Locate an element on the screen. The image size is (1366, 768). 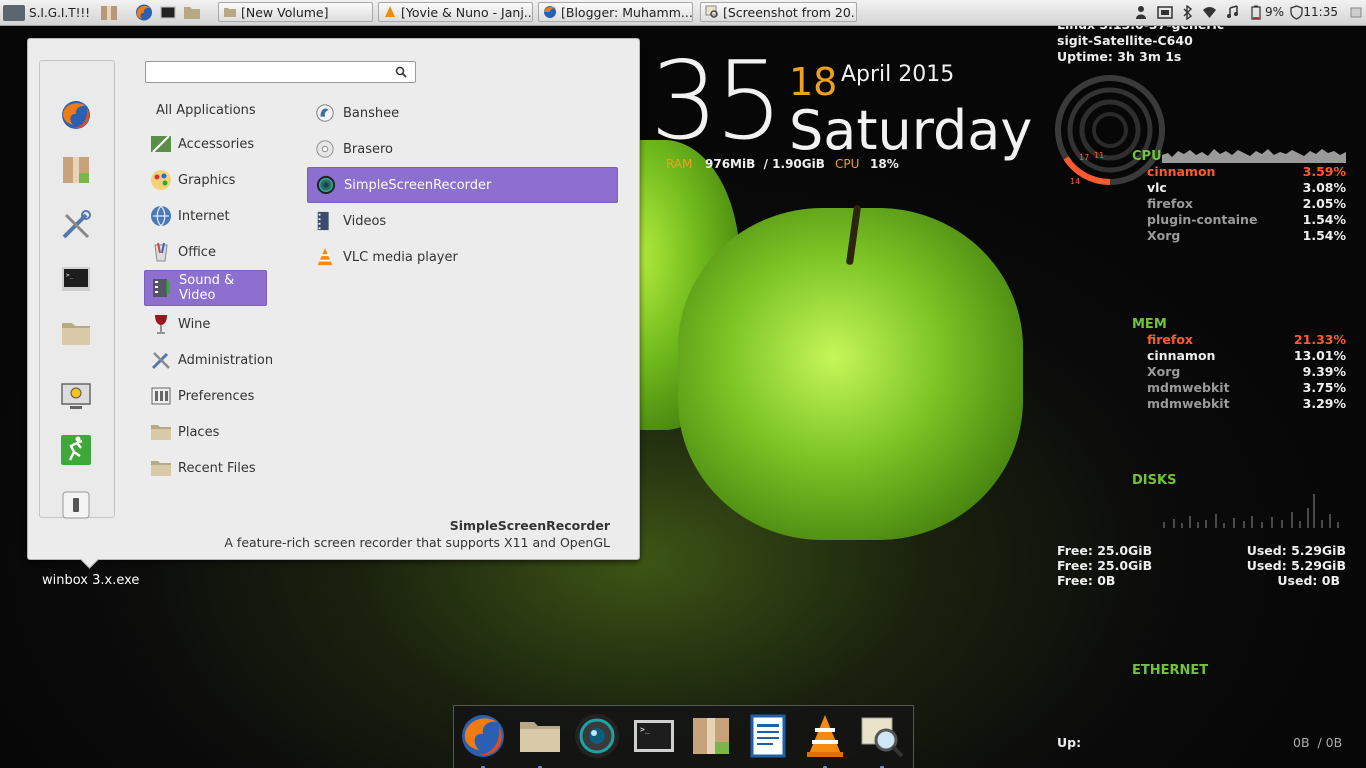
desktop-icon-label: winbox 3.x.exe is located at coordinates (90, 580).